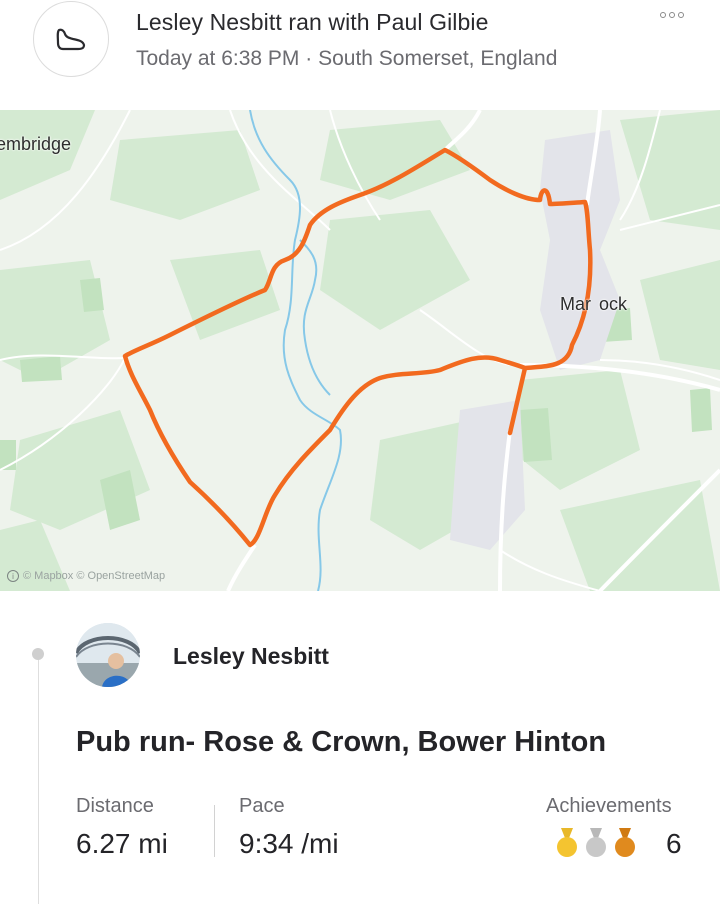 Image resolution: width=720 pixels, height=904 pixels. I want to click on map-attribution: i © Mapbox © OpenStreetMap, so click(86, 576).